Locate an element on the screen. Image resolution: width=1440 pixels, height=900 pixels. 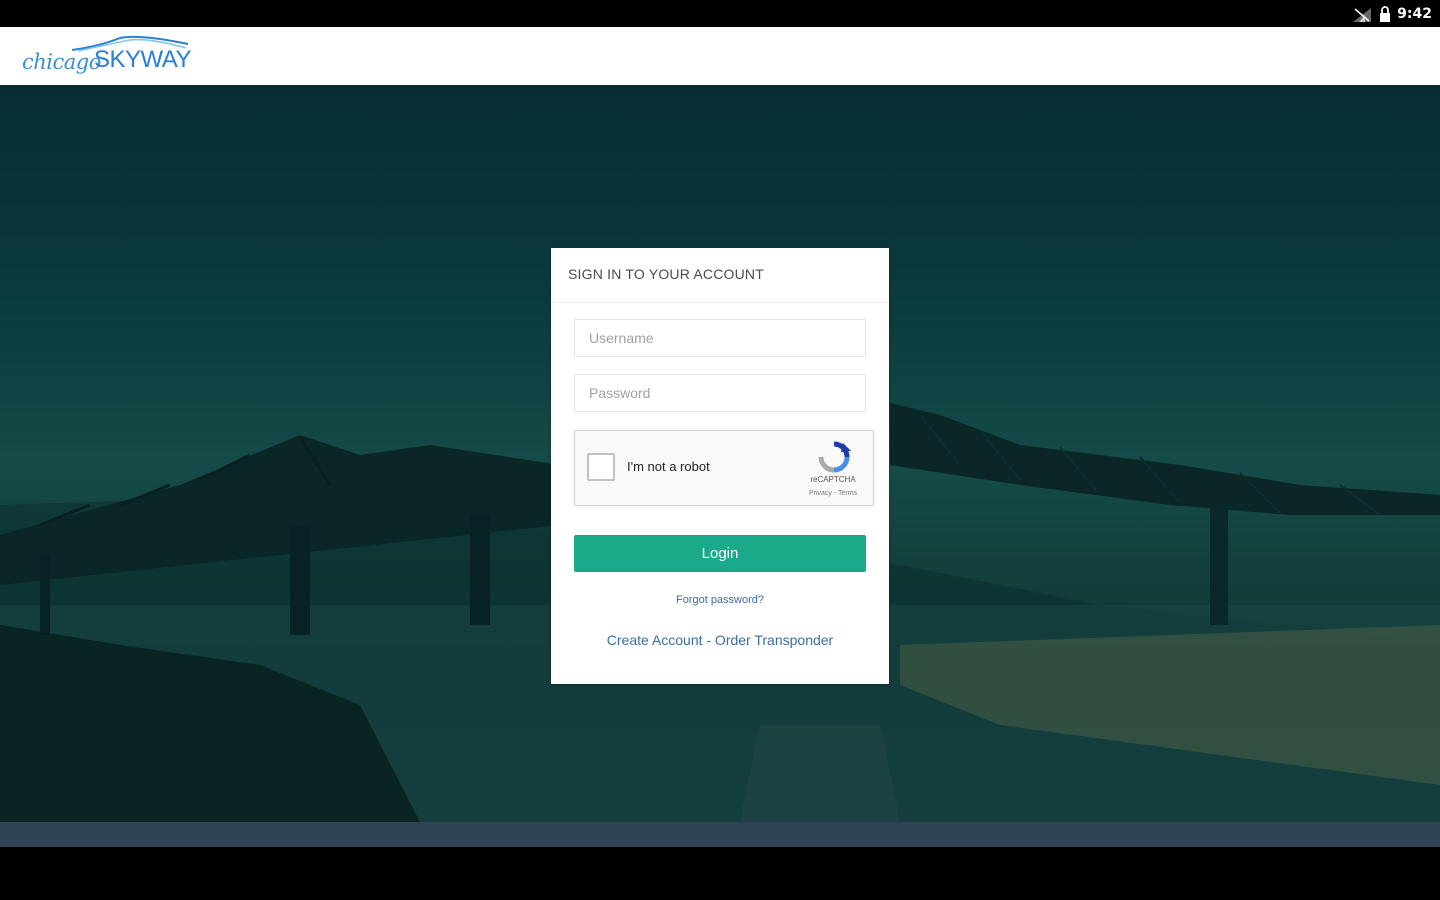
recaptcha-checkbox is located at coordinates (601, 467).